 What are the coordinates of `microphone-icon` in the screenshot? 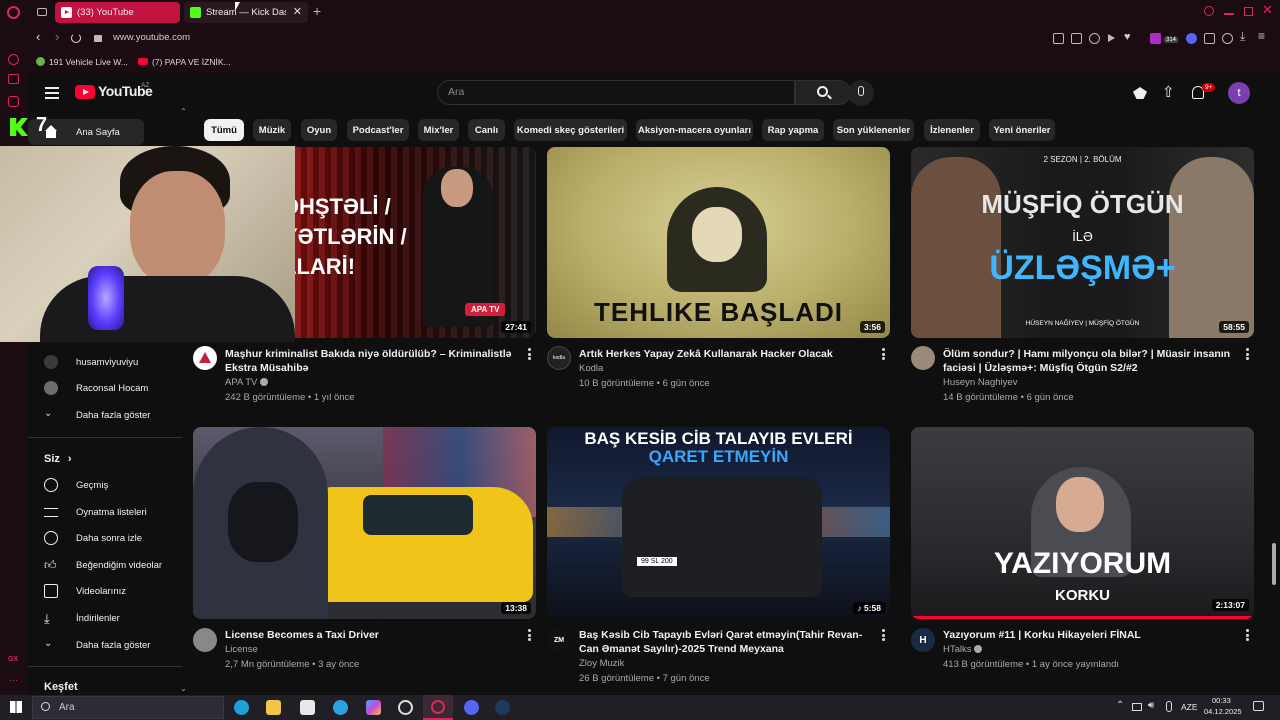 It's located at (1169, 706).